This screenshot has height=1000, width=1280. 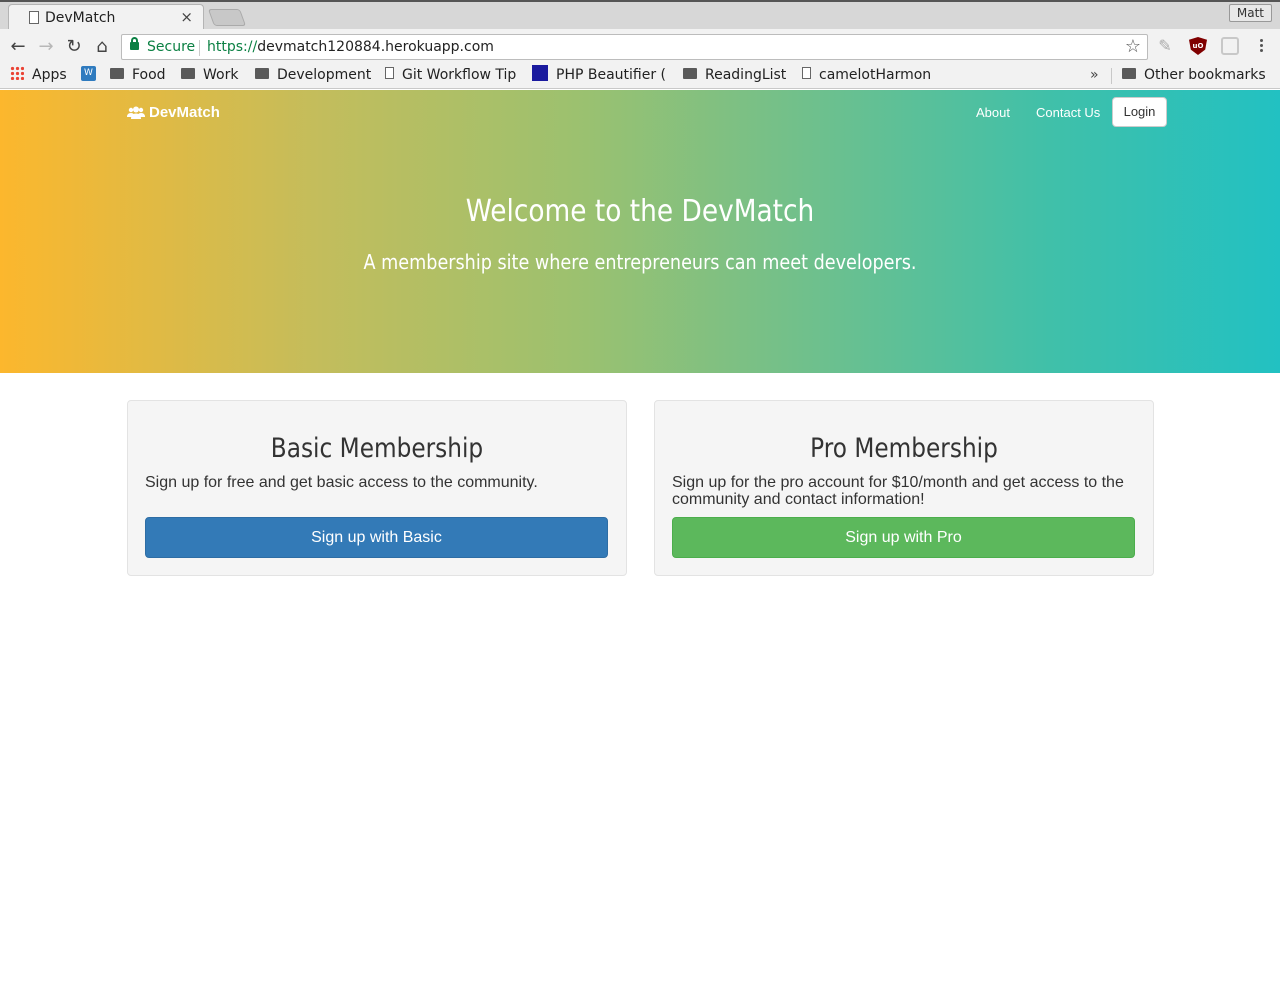 I want to click on bookmark-camelot: camelotHarmon, so click(x=866, y=76).